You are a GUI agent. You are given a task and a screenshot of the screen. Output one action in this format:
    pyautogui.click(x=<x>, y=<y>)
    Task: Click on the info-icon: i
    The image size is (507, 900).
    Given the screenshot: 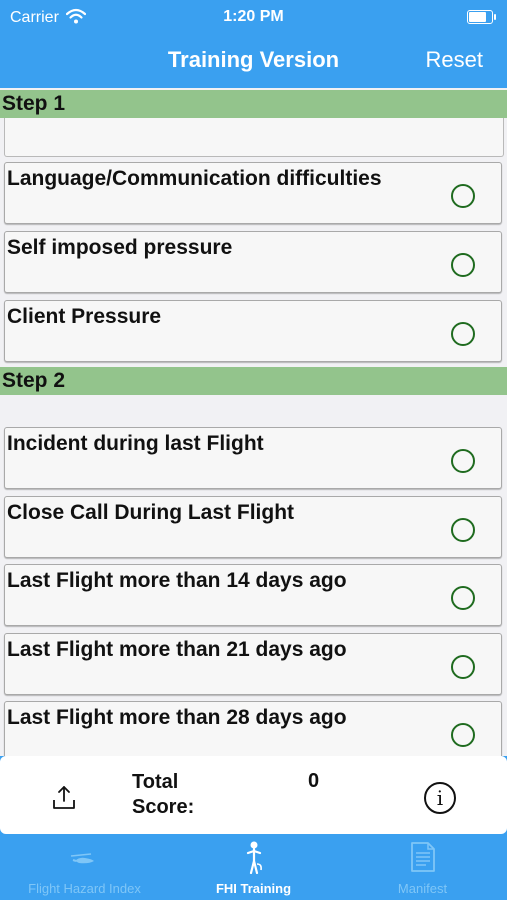 What is the action you would take?
    pyautogui.click(x=440, y=798)
    